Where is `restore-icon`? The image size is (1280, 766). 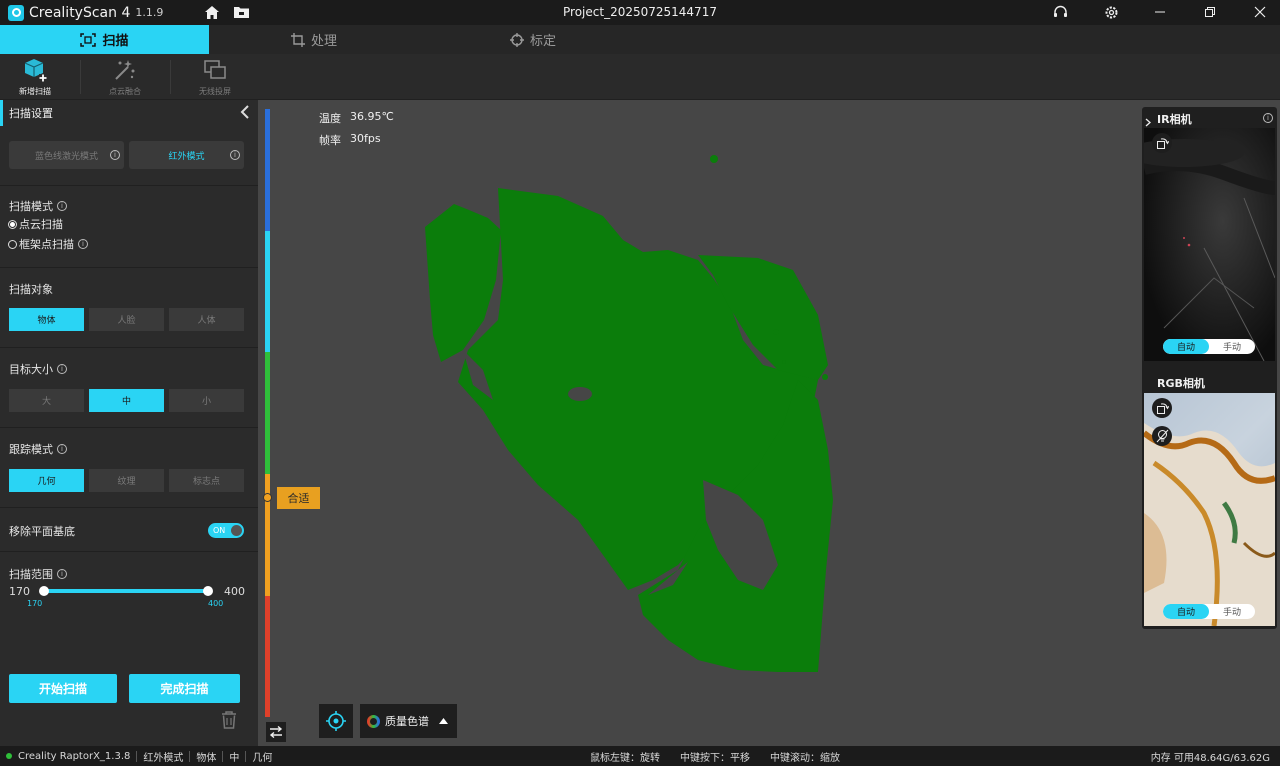
restore-icon is located at coordinates (1210, 12).